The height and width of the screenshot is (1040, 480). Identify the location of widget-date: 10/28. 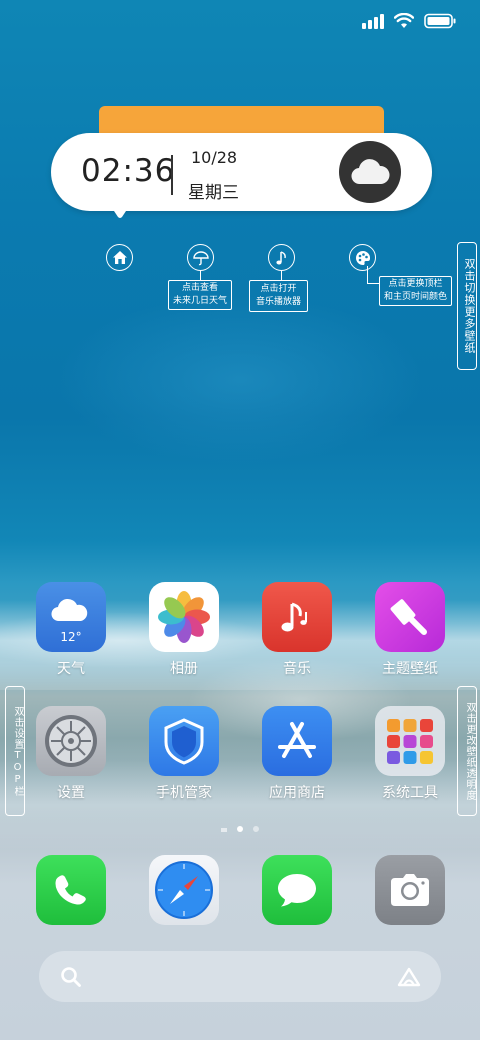
(214, 157).